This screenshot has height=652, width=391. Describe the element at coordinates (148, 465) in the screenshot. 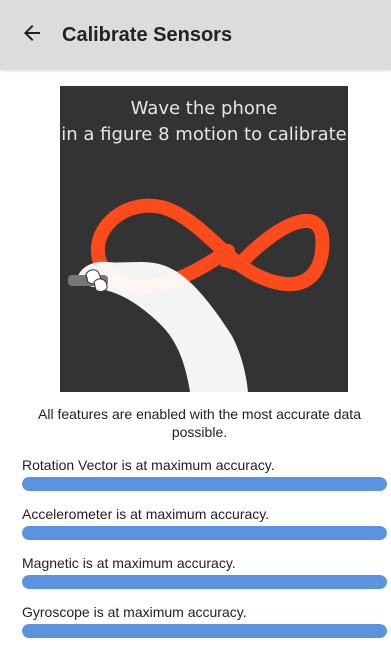

I see `sensor-label: Rotation Vector is at maximum accuracy.` at that location.